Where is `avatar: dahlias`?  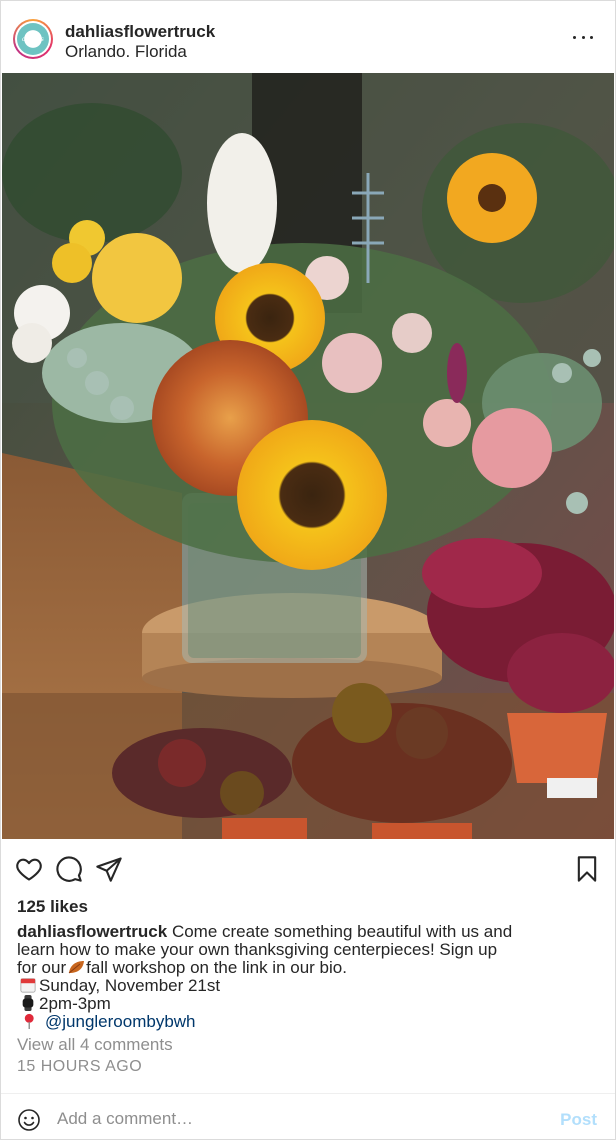 avatar: dahlias is located at coordinates (33, 39).